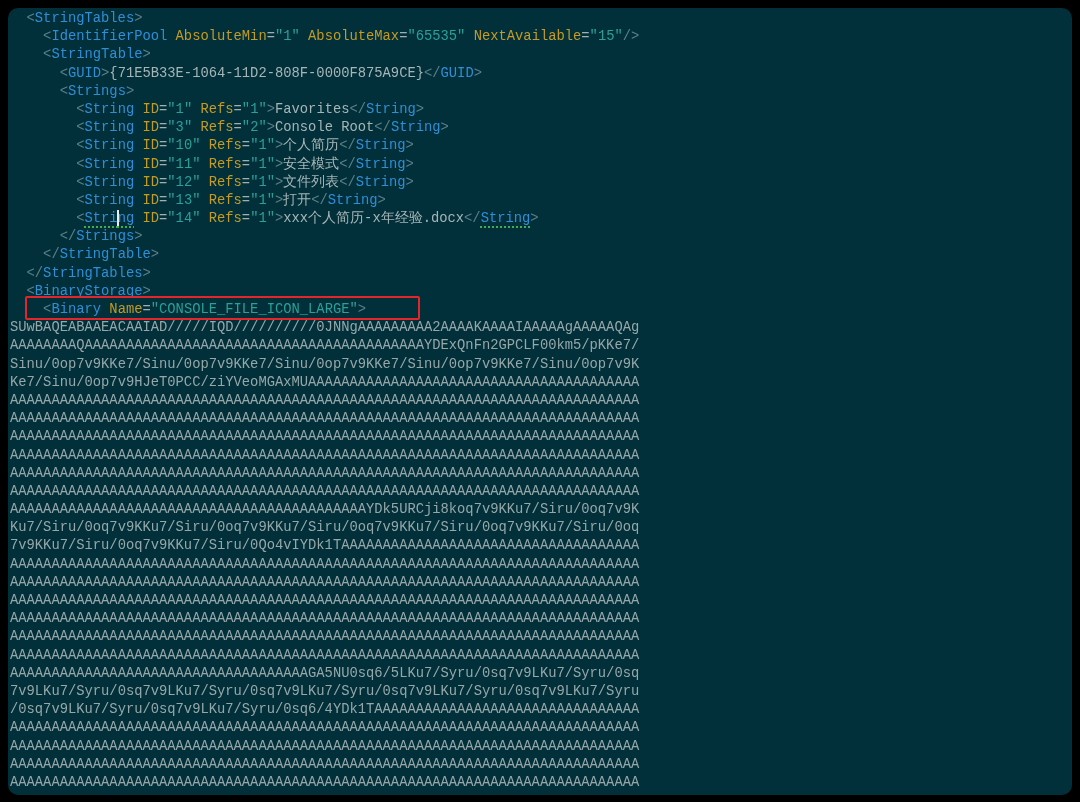 This screenshot has height=802, width=1080. Describe the element at coordinates (262, 128) in the screenshot. I see `code-line: <String ID="3" Refs="2">Console Root</String>` at that location.